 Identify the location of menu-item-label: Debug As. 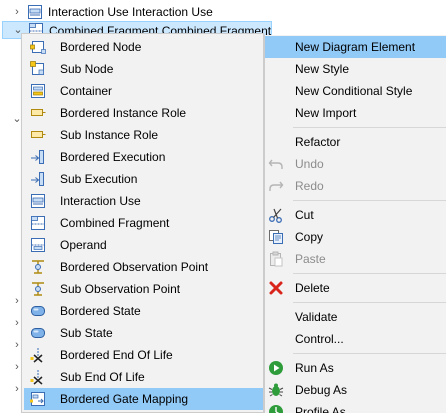
(321, 390).